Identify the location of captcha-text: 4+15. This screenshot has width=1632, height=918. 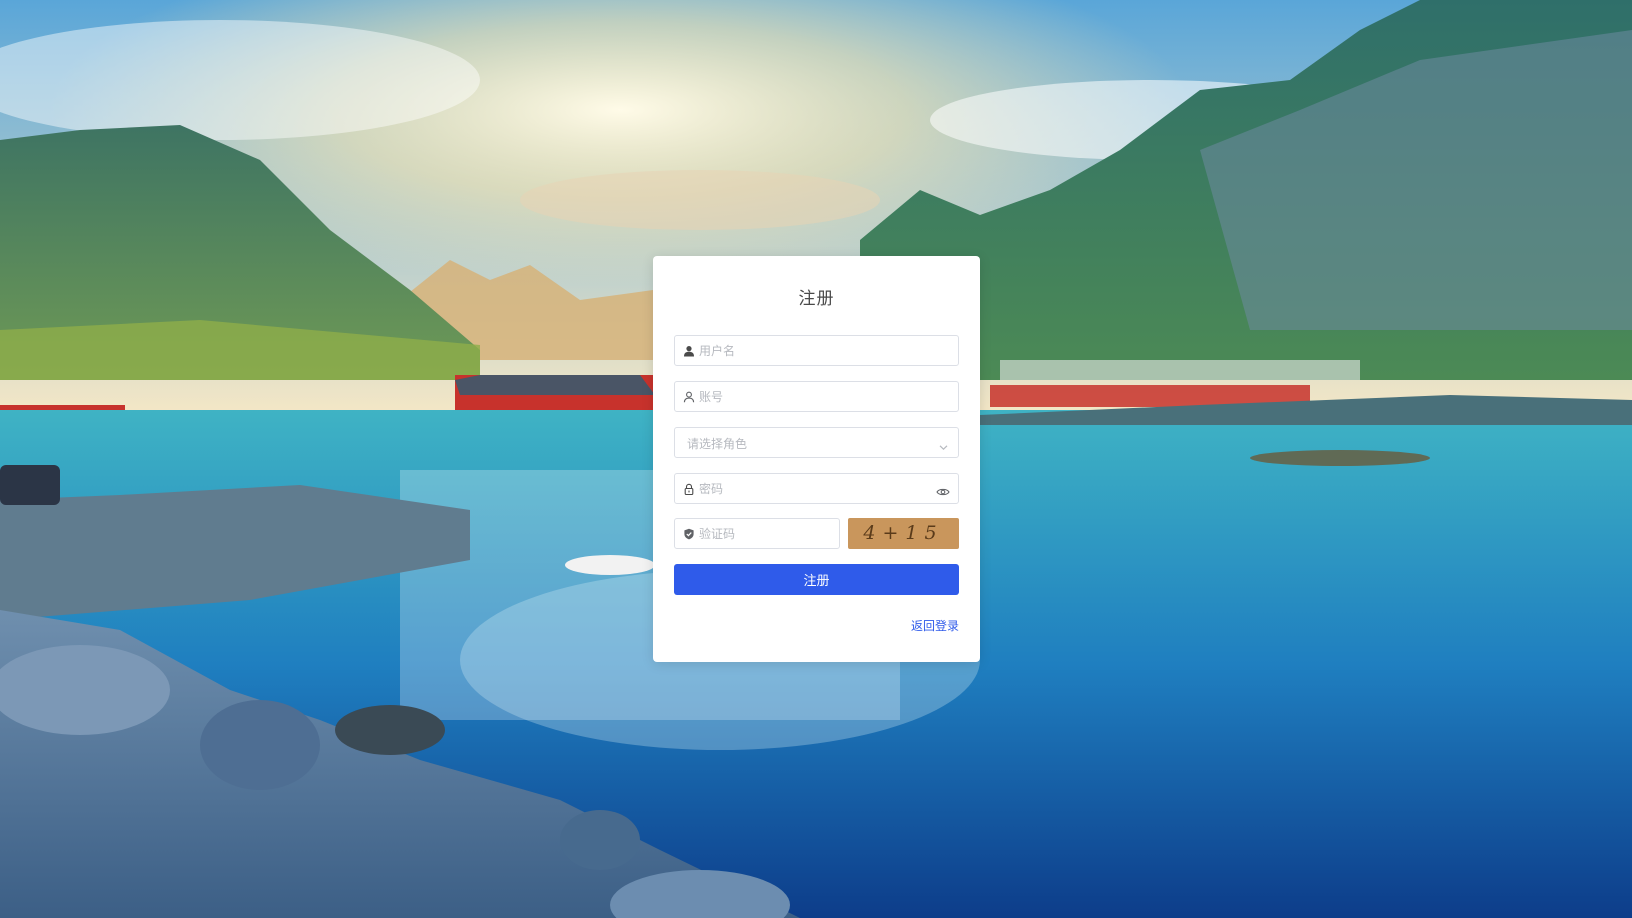
(903, 533).